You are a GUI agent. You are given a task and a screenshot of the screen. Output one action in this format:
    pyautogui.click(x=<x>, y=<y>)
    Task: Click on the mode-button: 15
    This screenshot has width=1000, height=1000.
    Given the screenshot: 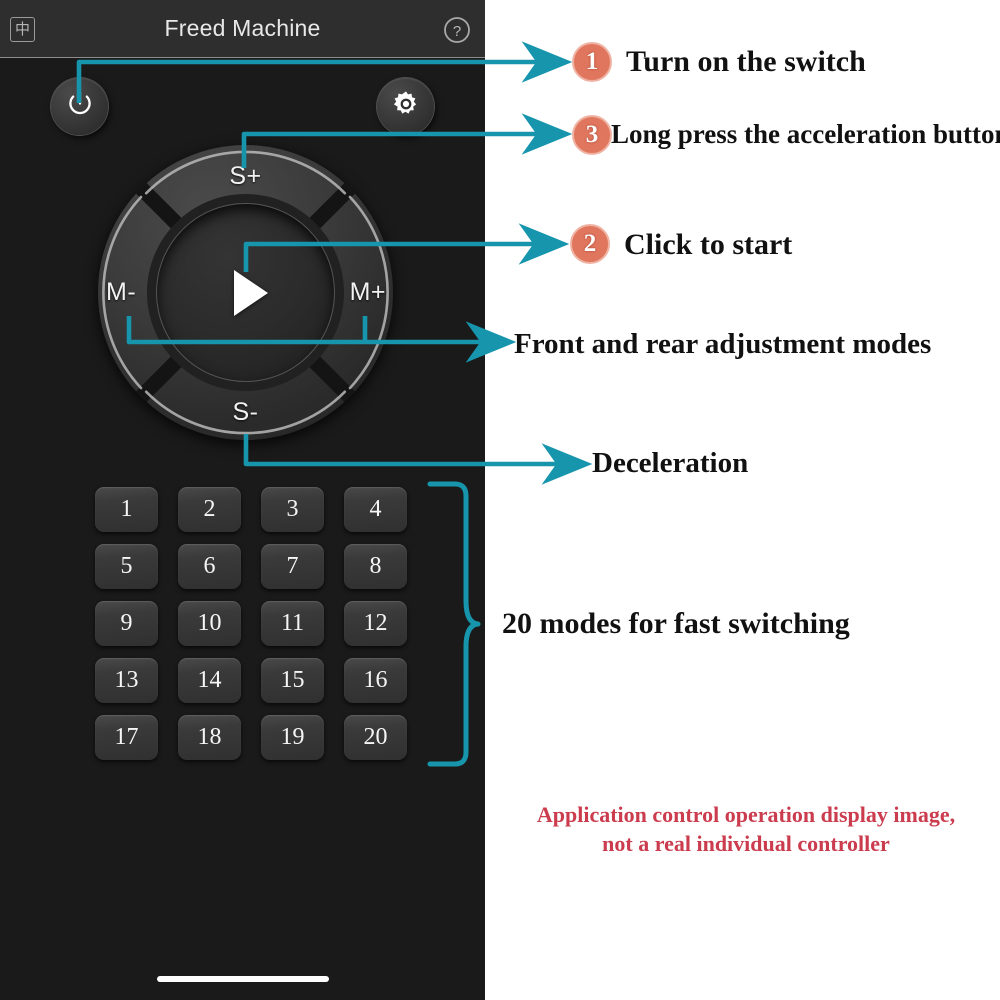 What is the action you would take?
    pyautogui.click(x=292, y=680)
    